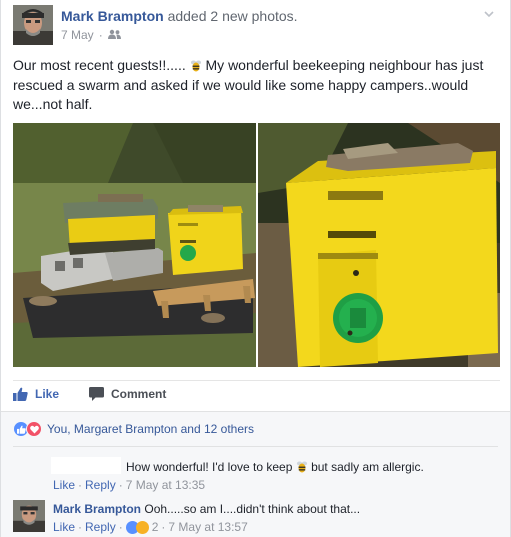  I want to click on comment-icon, so click(96, 394).